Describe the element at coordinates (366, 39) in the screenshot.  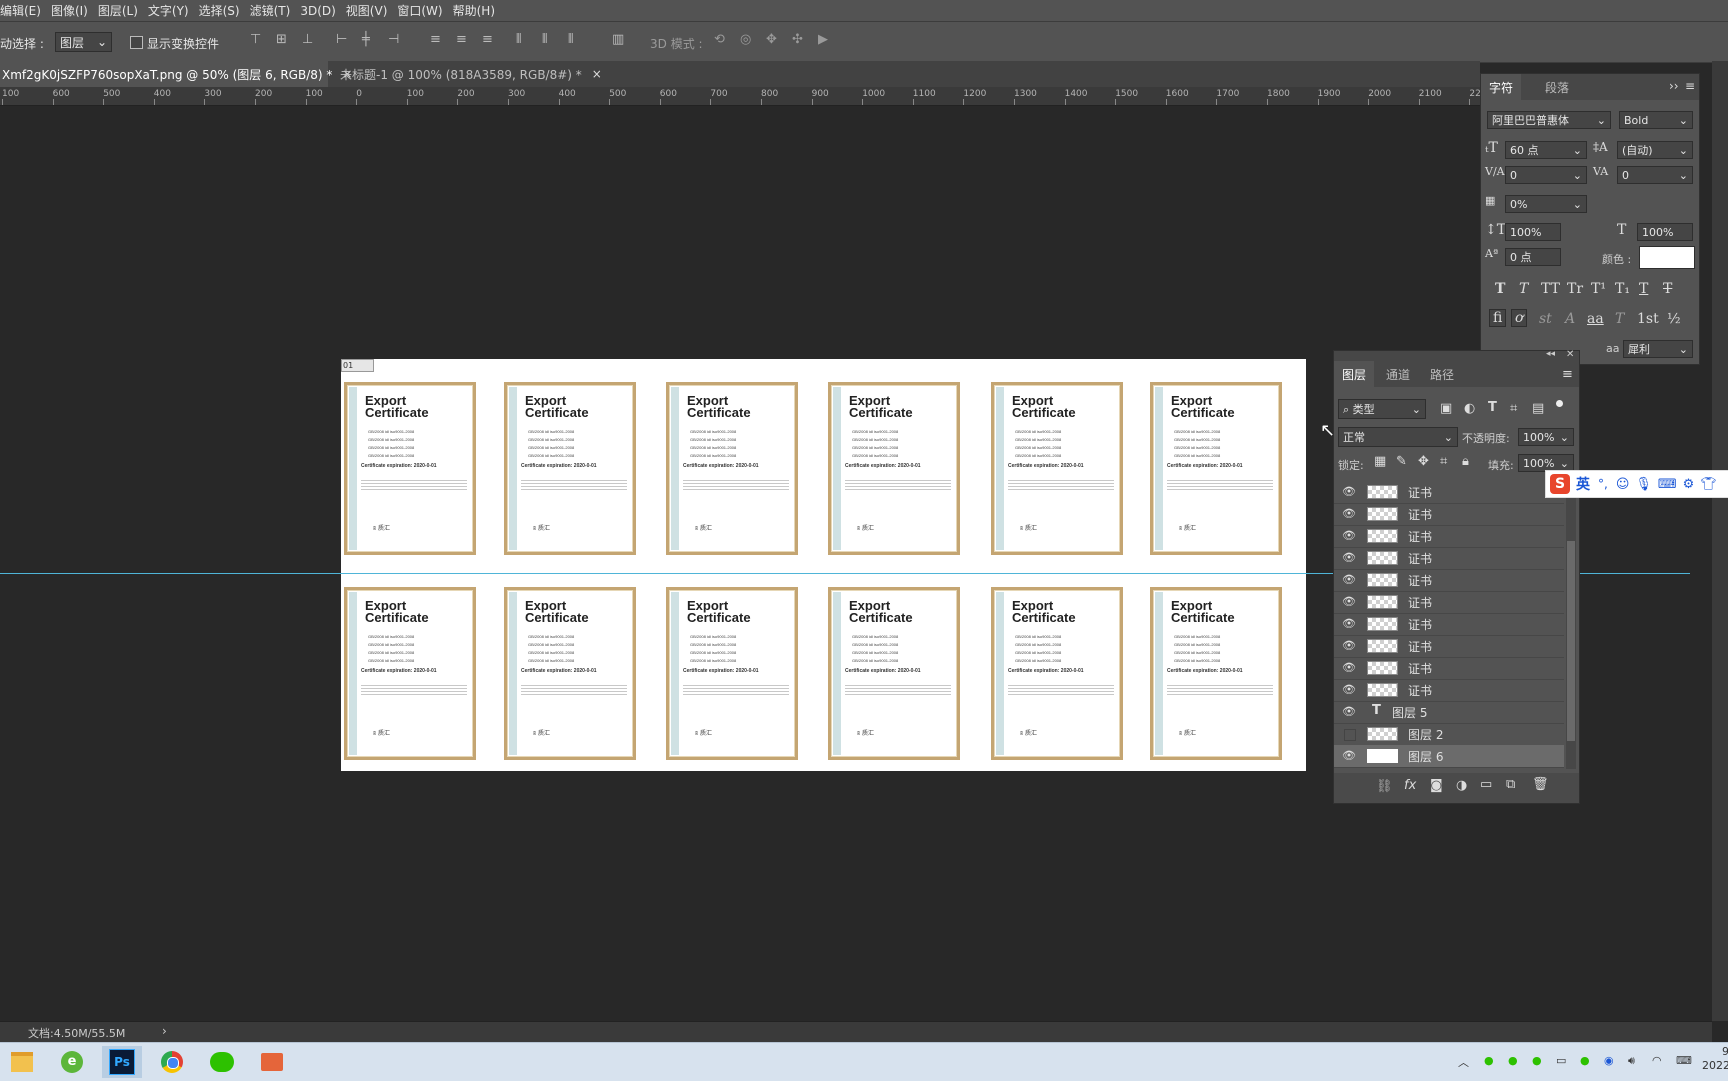
I see `align-hcenter-icon: ╪` at that location.